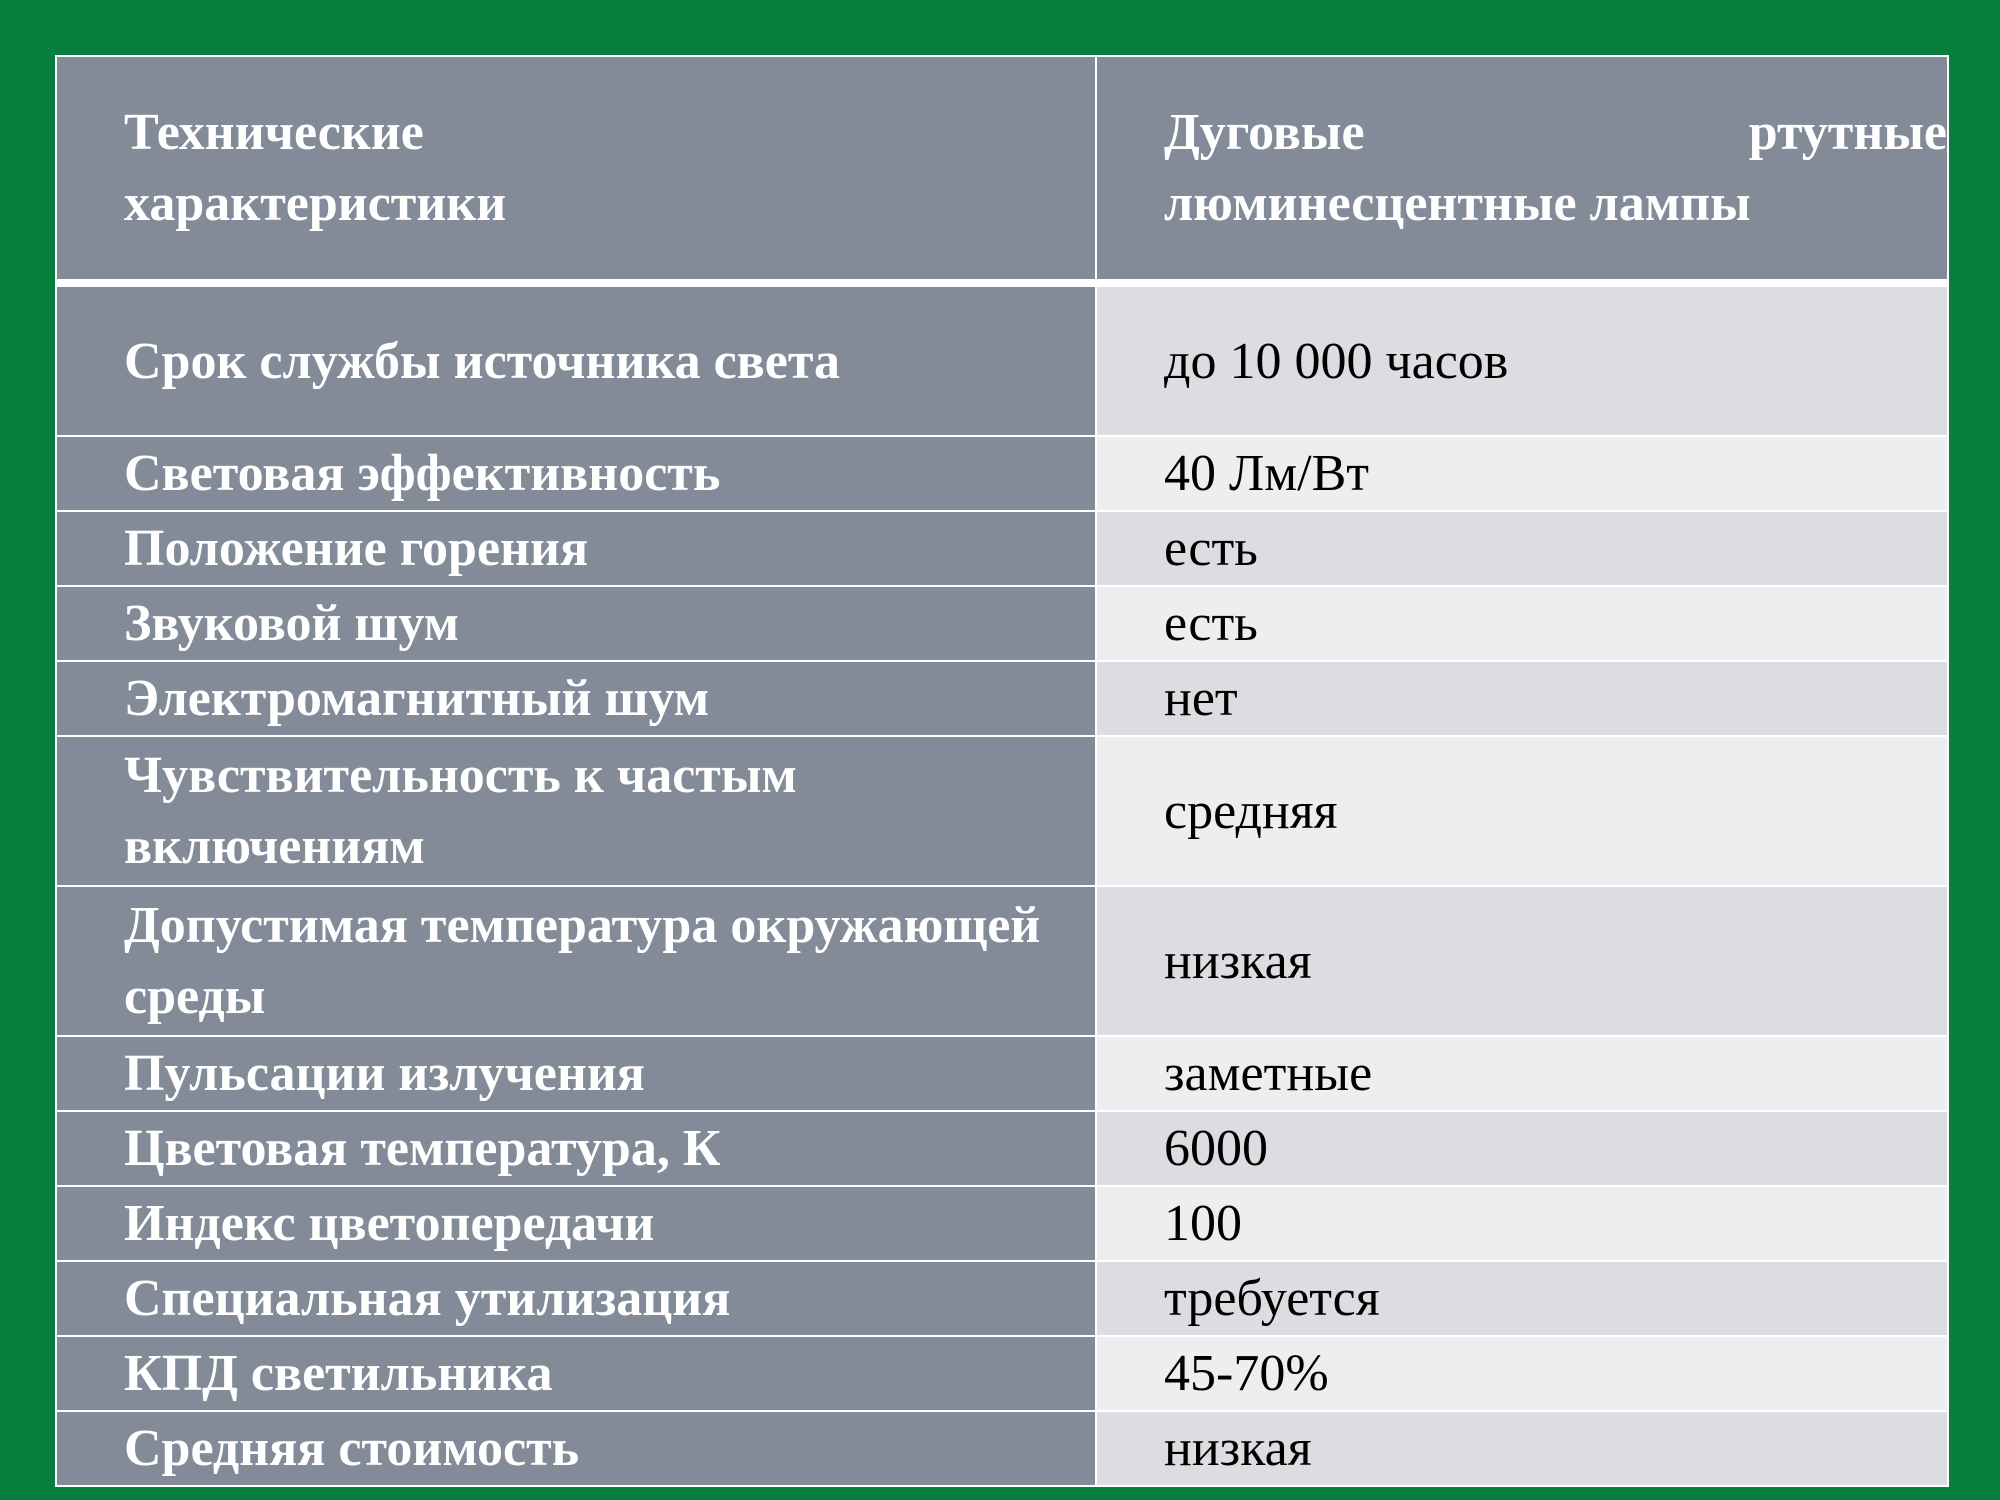 The image size is (2000, 1500). I want to click on table-row: Положение горения есть, so click(1002, 548).